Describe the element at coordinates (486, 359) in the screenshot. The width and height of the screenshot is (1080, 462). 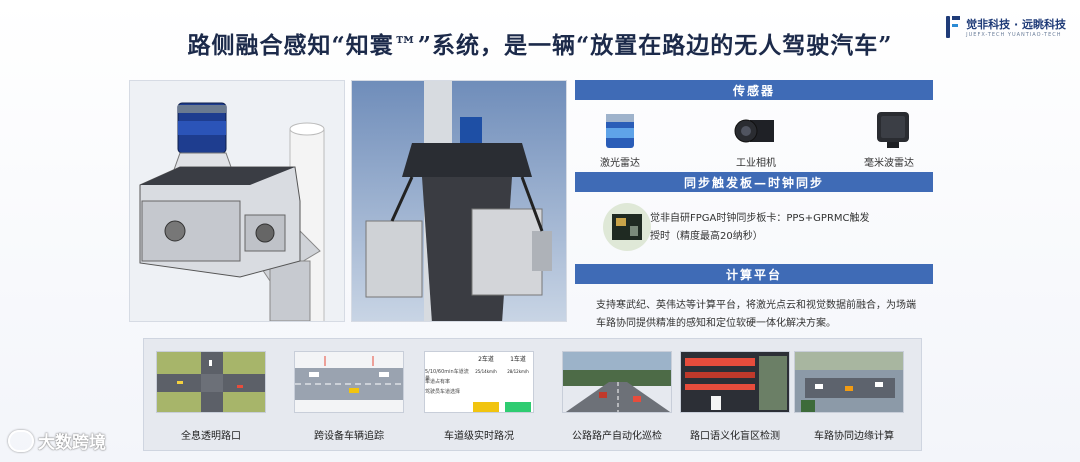
I see `lane-col-header: 2车道` at that location.